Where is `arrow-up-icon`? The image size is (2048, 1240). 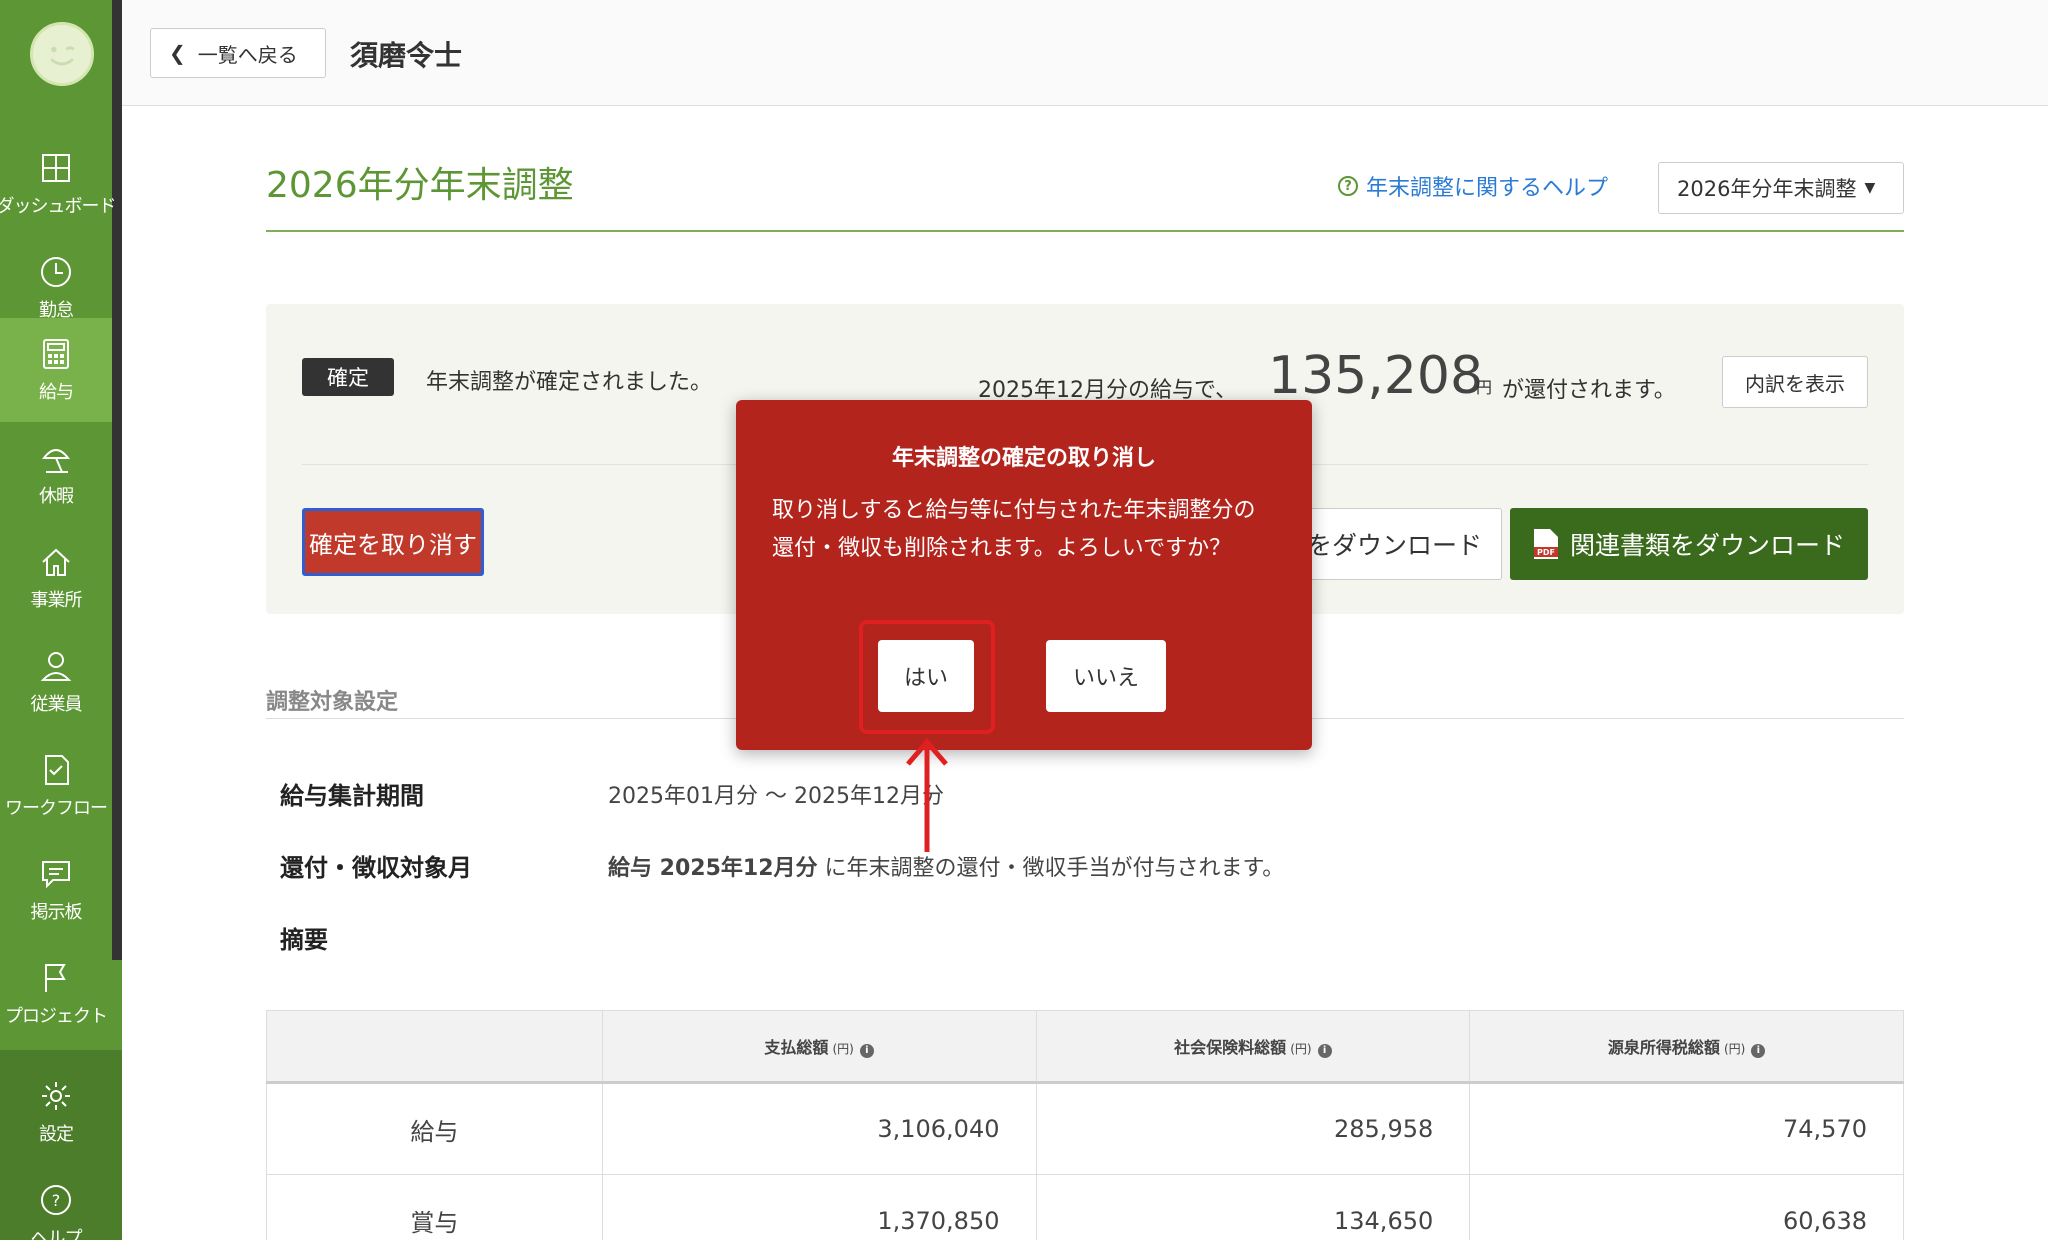
arrow-up-icon is located at coordinates (927, 795).